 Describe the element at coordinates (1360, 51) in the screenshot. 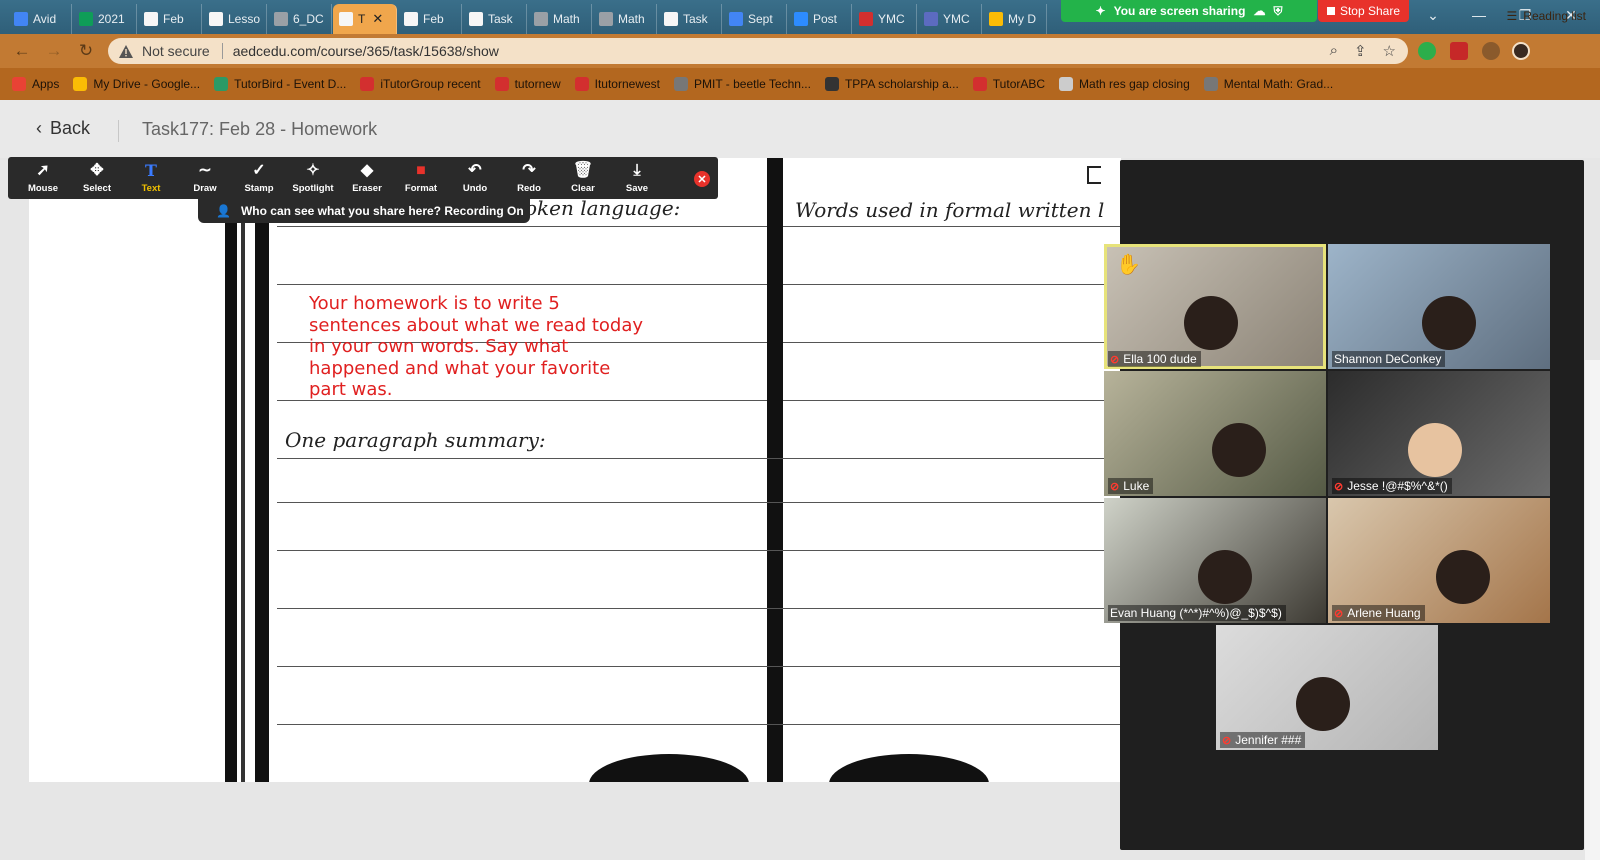

I see `share-page-icon: ⇪` at that location.